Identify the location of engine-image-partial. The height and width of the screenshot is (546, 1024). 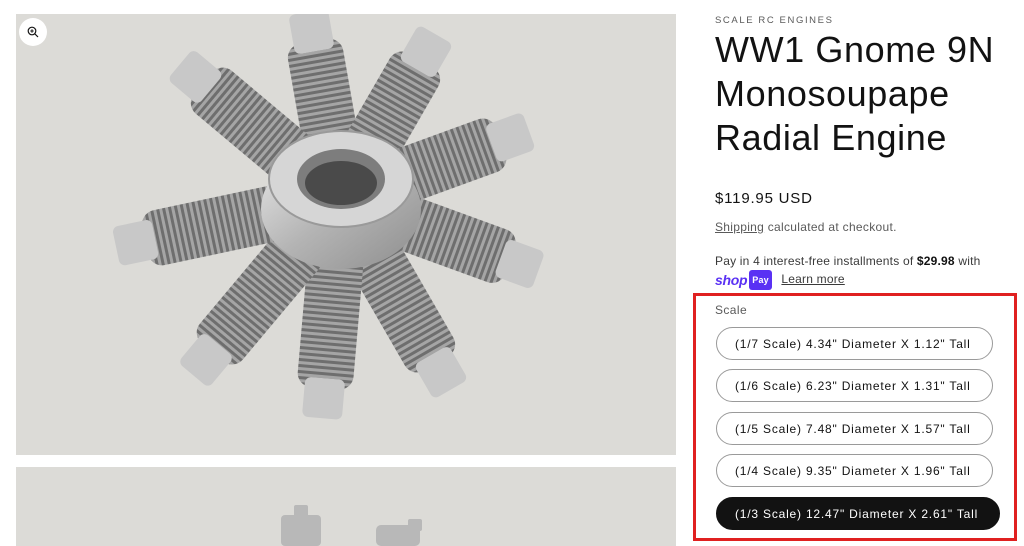
(351, 525).